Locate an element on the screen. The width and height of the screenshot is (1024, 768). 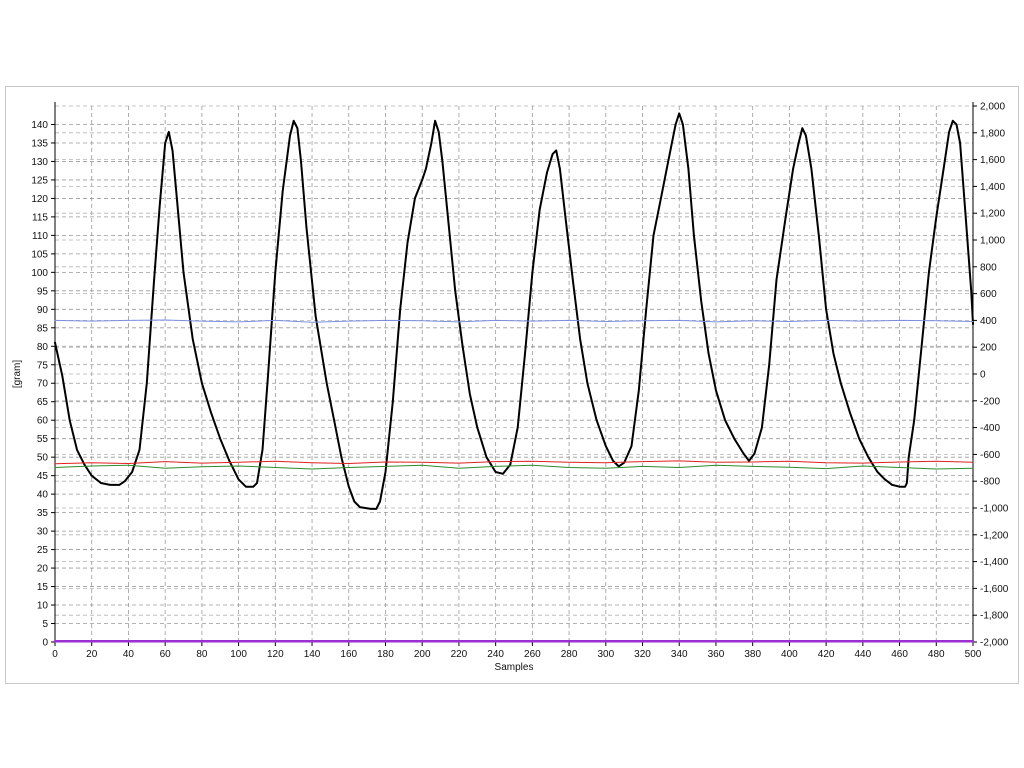
y2-tick-label: -1,600 is located at coordinates (994, 589).